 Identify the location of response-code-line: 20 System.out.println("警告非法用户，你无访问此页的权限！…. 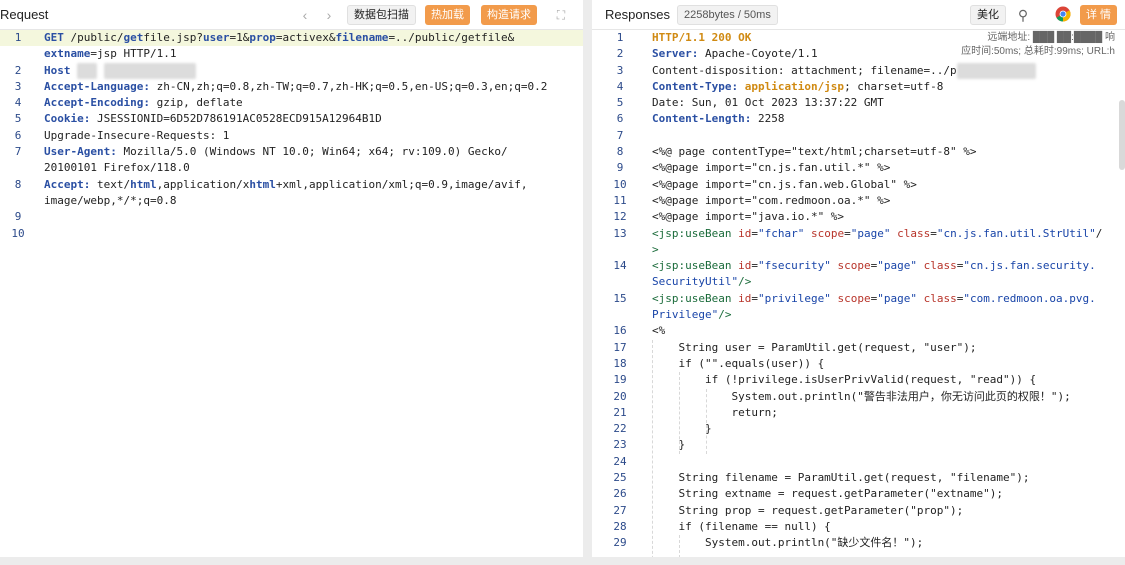
(858, 397).